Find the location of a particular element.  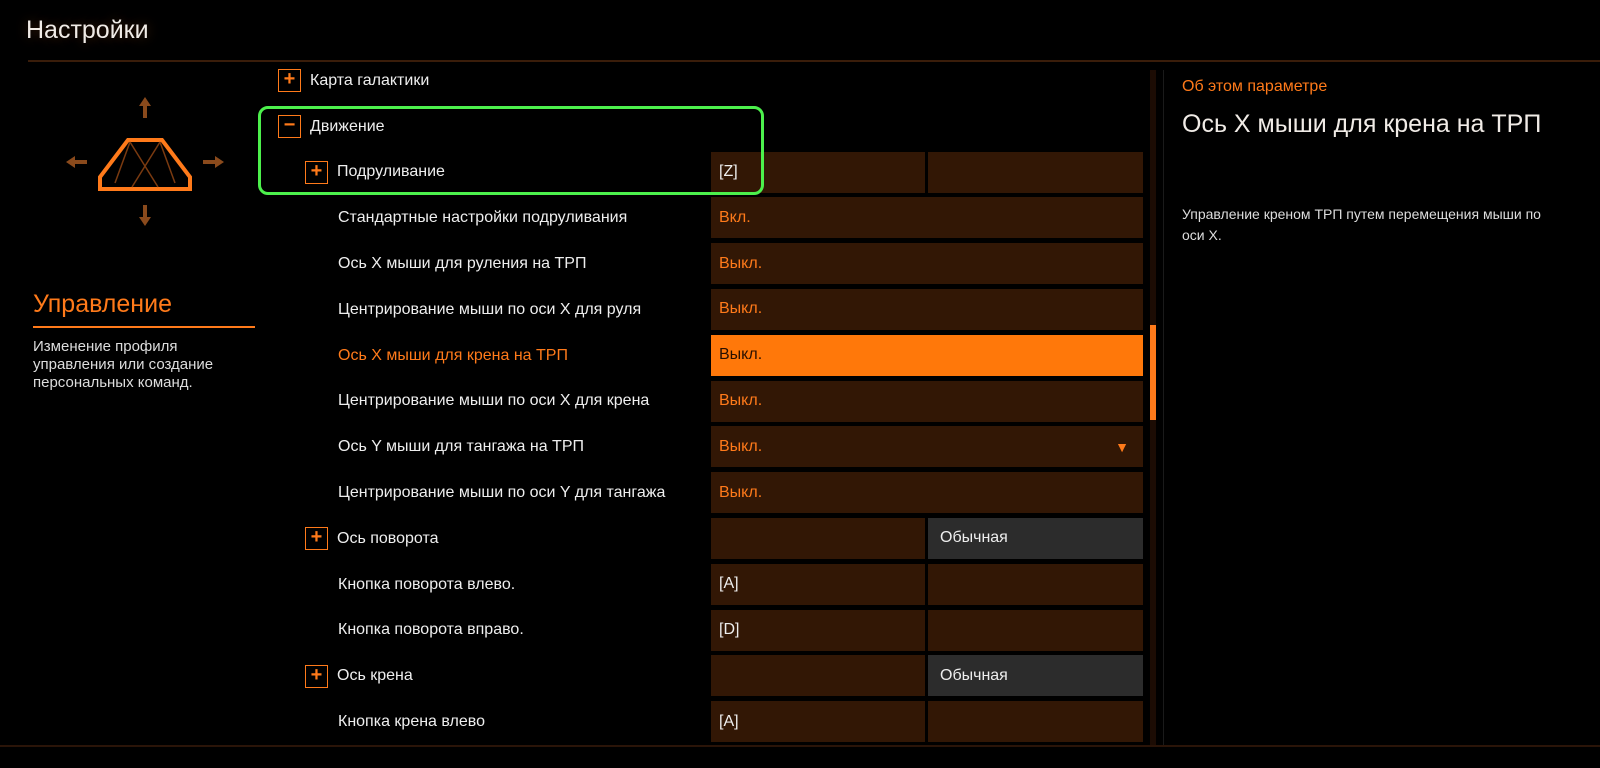

settings-row: Кнопка поворота вправо. [D] is located at coordinates (710, 631).